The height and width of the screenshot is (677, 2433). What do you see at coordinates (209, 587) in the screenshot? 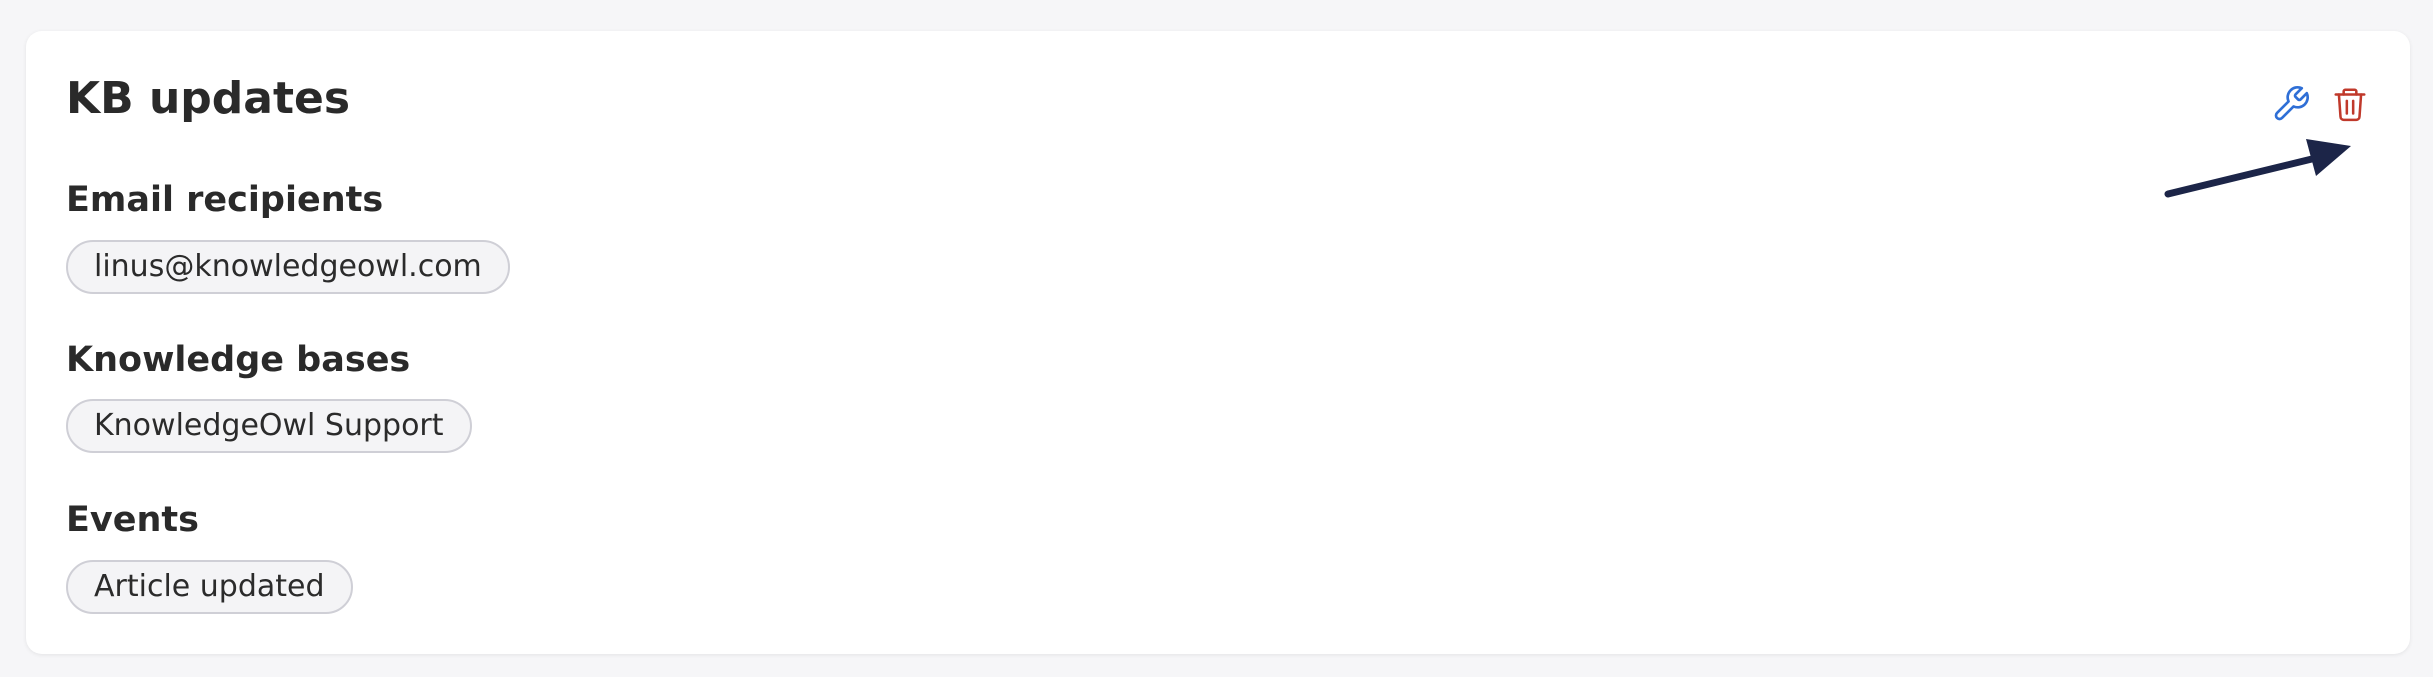
I see `event-chip: Article updated` at bounding box center [209, 587].